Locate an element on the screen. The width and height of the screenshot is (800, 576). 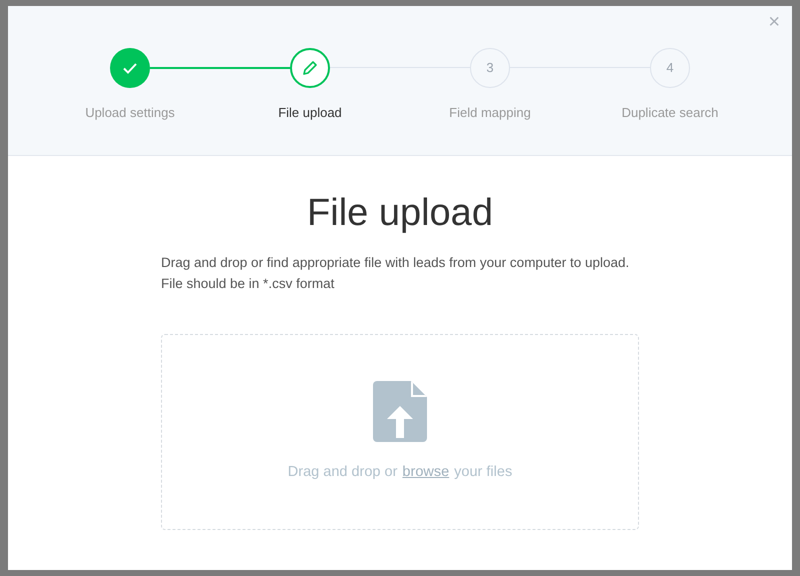
drop-hint: Drag and drop or is located at coordinates (343, 472).